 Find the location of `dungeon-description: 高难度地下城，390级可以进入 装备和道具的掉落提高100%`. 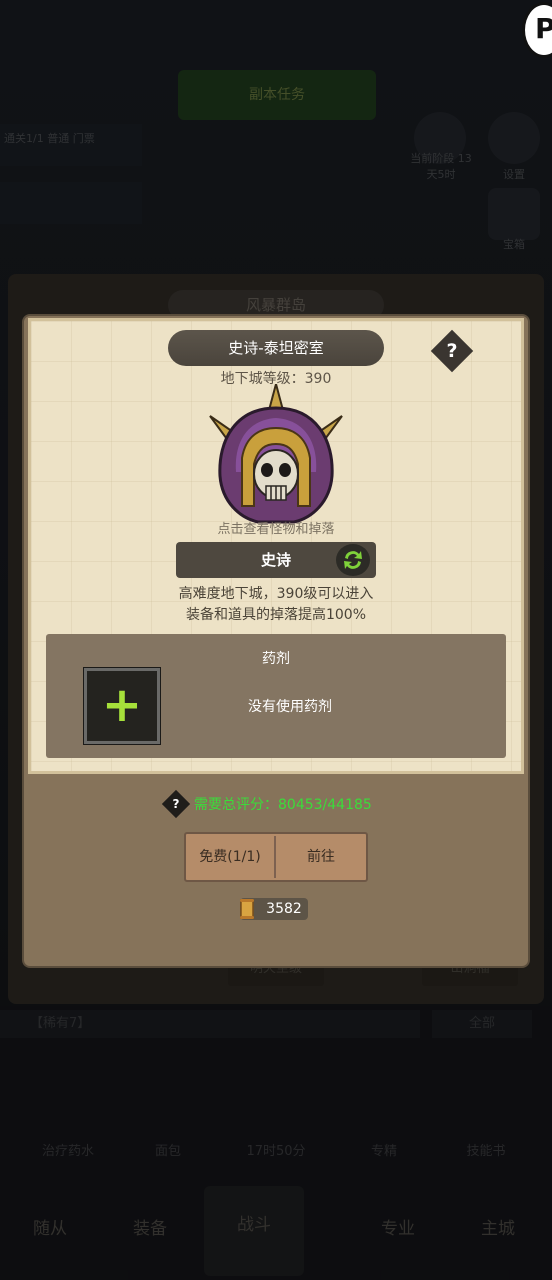

dungeon-description: 高难度地下城，390级可以进入 装备和道具的掉落提高100% is located at coordinates (276, 604).